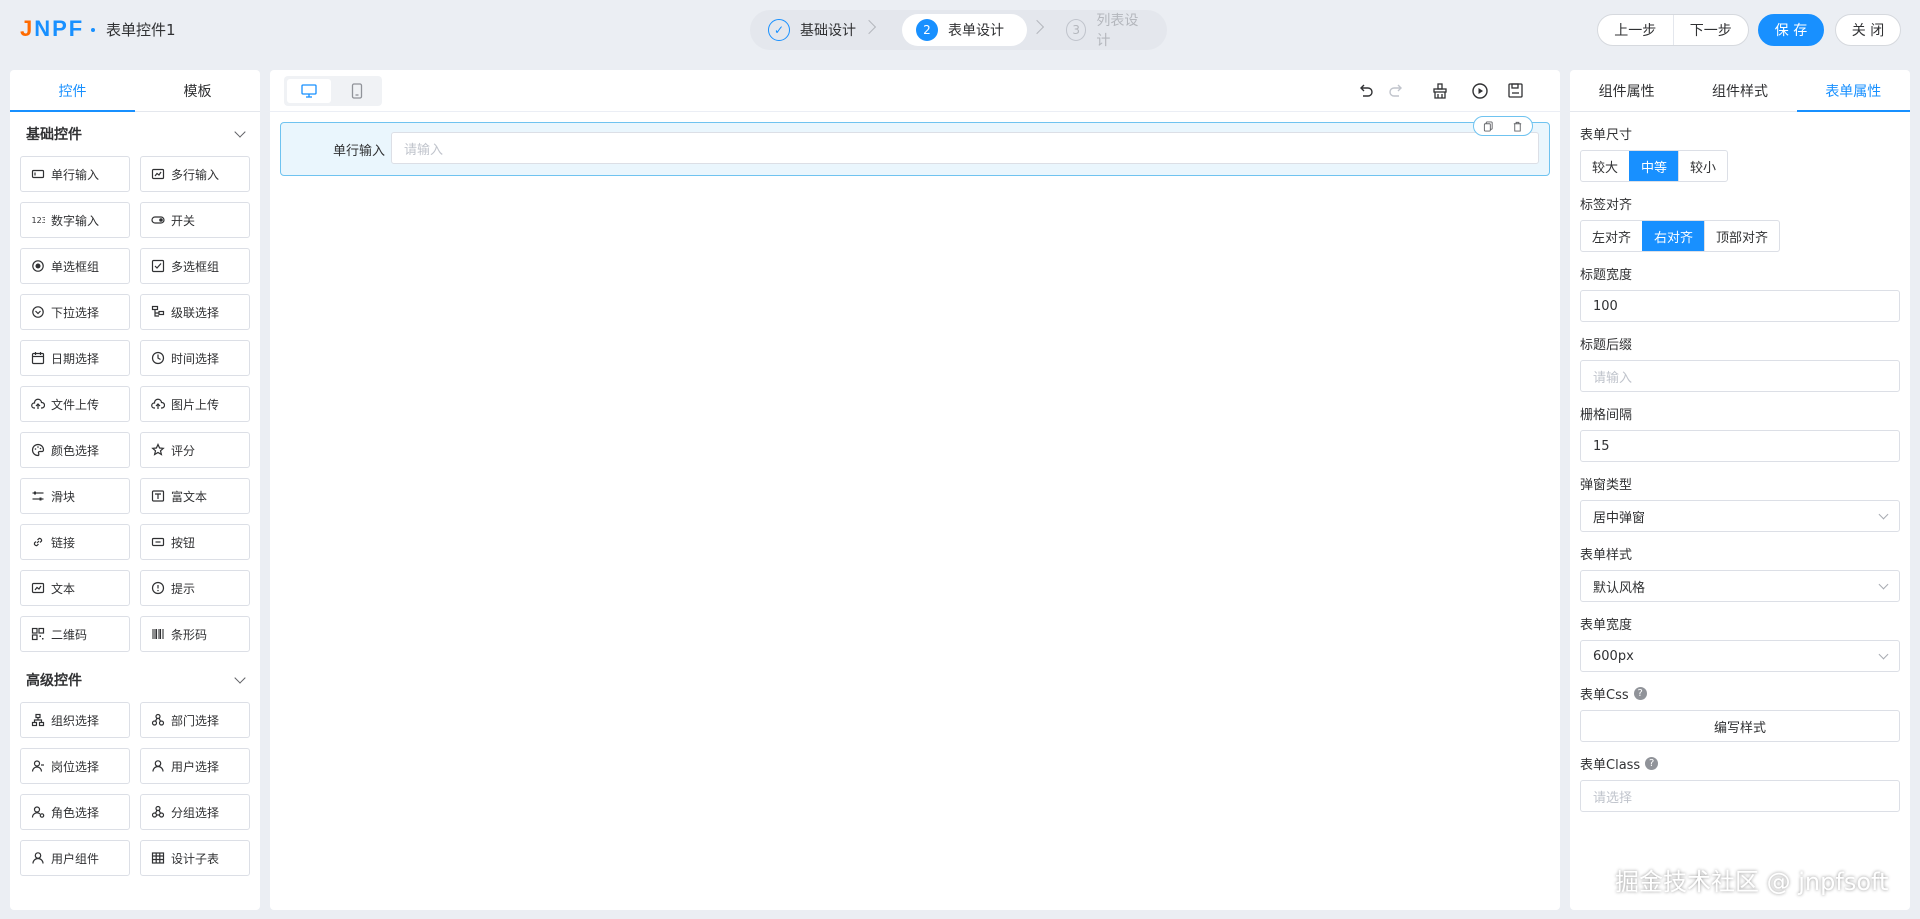 The height and width of the screenshot is (919, 1920). Describe the element at coordinates (1619, 518) in the screenshot. I see `popup-type-value: 居中弹窗` at that location.